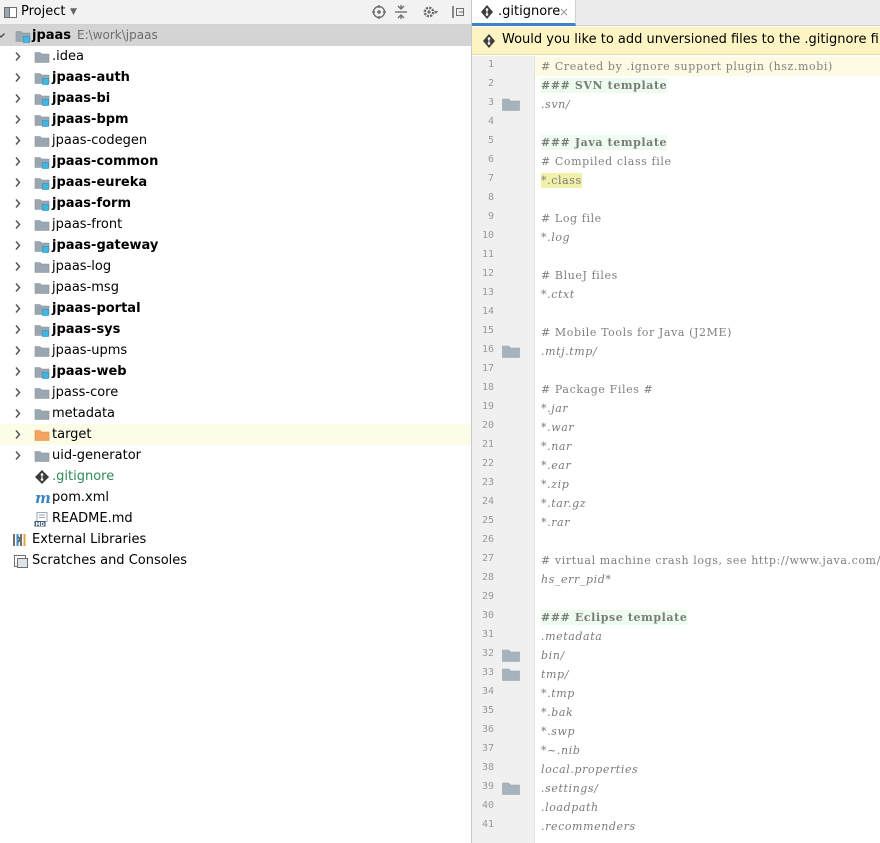 This screenshot has width=880, height=843. I want to click on tree-item-jpaas-codegen: jpaas-codegen, so click(235, 140).